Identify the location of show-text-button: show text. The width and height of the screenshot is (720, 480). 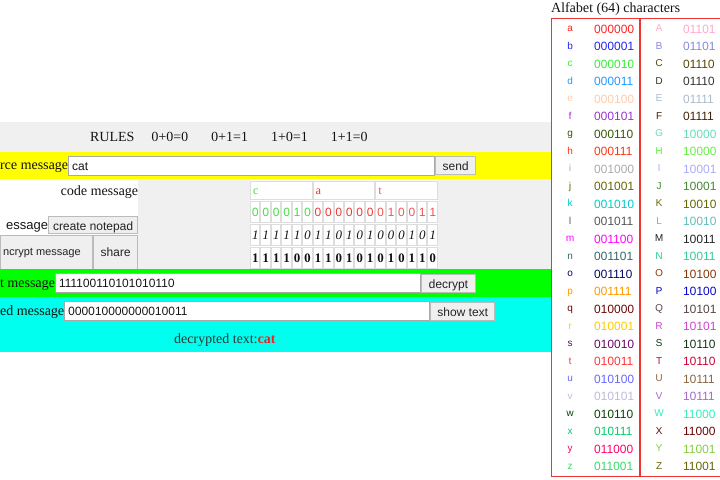
(463, 311).